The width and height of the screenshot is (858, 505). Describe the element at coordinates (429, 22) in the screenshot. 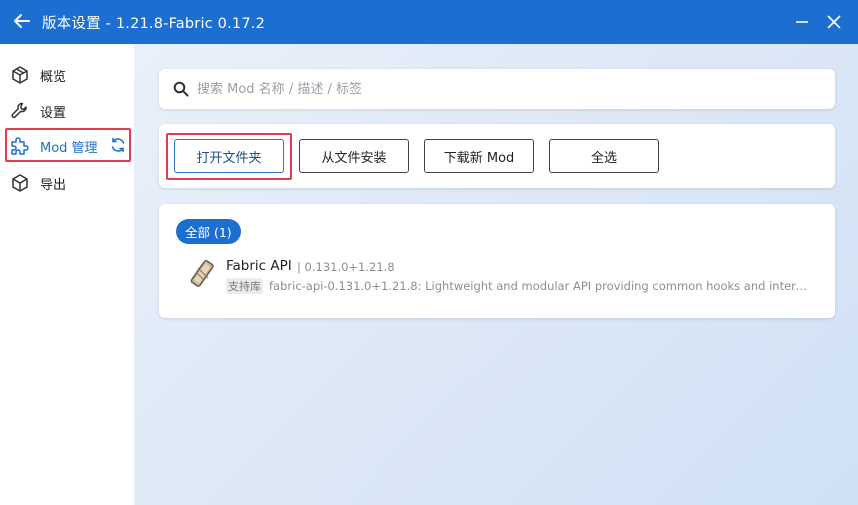

I see `title-bar: 版本设置 - 1.21.8-Fabric 0.17.2` at that location.